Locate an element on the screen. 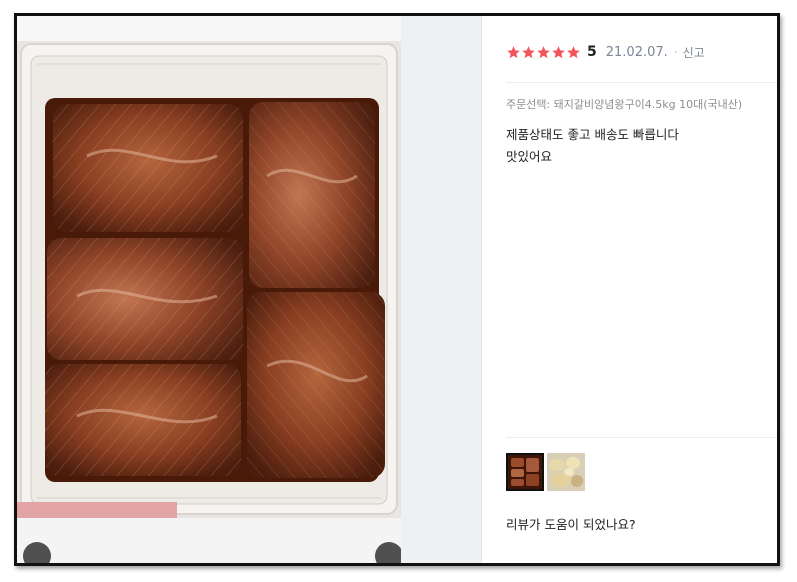 The image size is (797, 582). helpful-question: 리뷰가 도움이 되었나요? is located at coordinates (571, 524).